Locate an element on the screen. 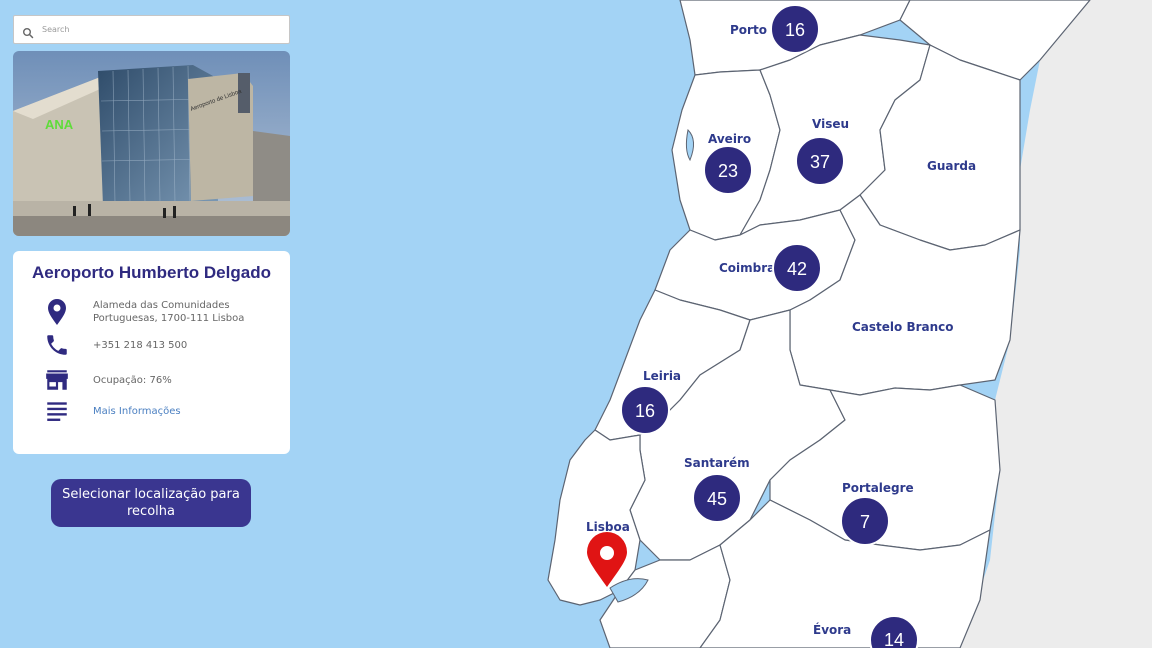 Image resolution: width=1152 pixels, height=648 pixels. details-list-icon is located at coordinates (57, 411).